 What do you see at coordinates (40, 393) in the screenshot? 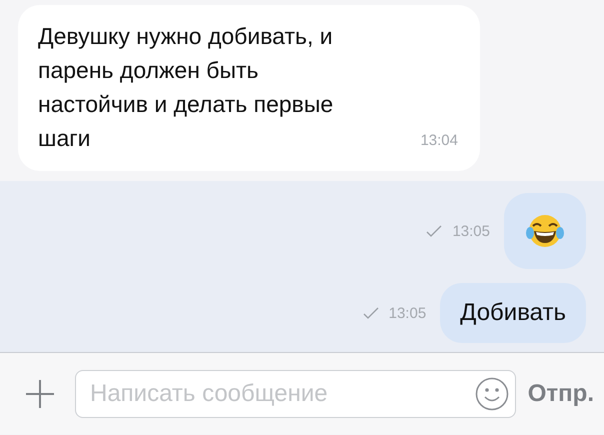
I see `plus-icon` at bounding box center [40, 393].